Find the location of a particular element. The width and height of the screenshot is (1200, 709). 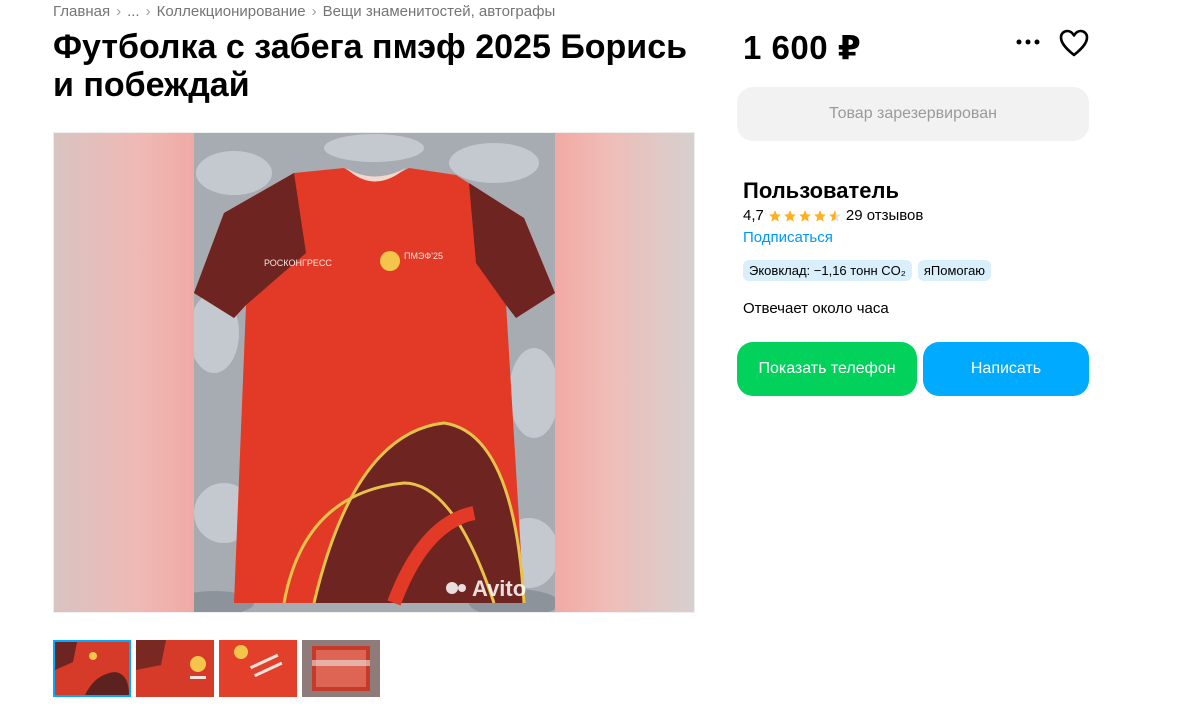

price: 1 600 ₽ is located at coordinates (802, 47).